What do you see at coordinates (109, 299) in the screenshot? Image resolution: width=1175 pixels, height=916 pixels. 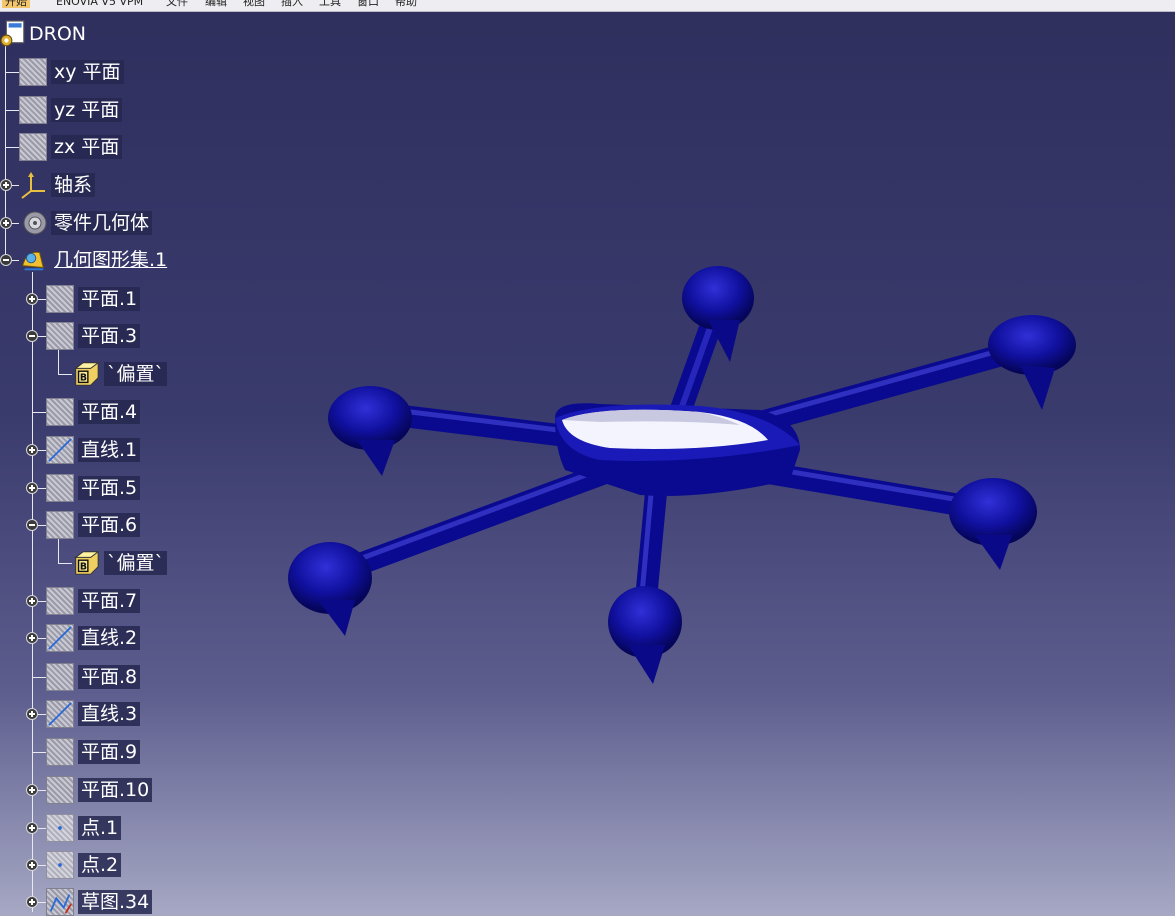 I see `tree-item-label: 平面.1` at bounding box center [109, 299].